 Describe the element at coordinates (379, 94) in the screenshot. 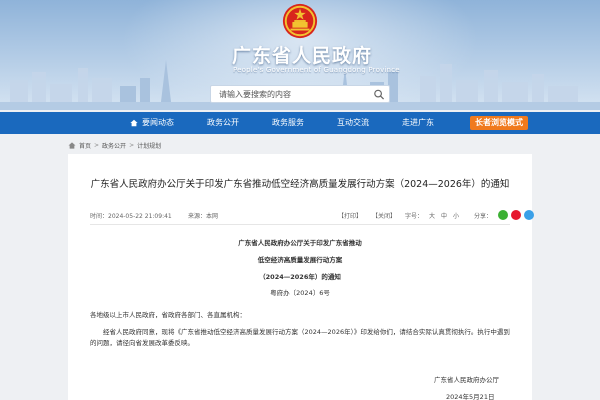

I see `search-icon` at that location.